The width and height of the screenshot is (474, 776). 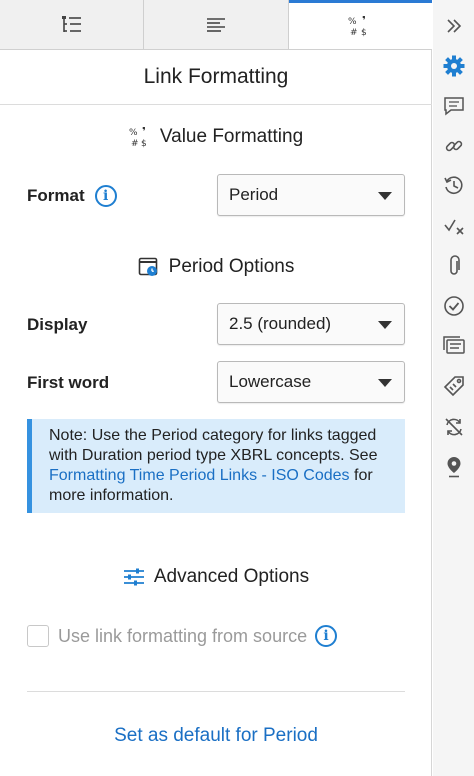 I want to click on use-source-formatting-row: Use link formatting from source i, so click(x=182, y=636).